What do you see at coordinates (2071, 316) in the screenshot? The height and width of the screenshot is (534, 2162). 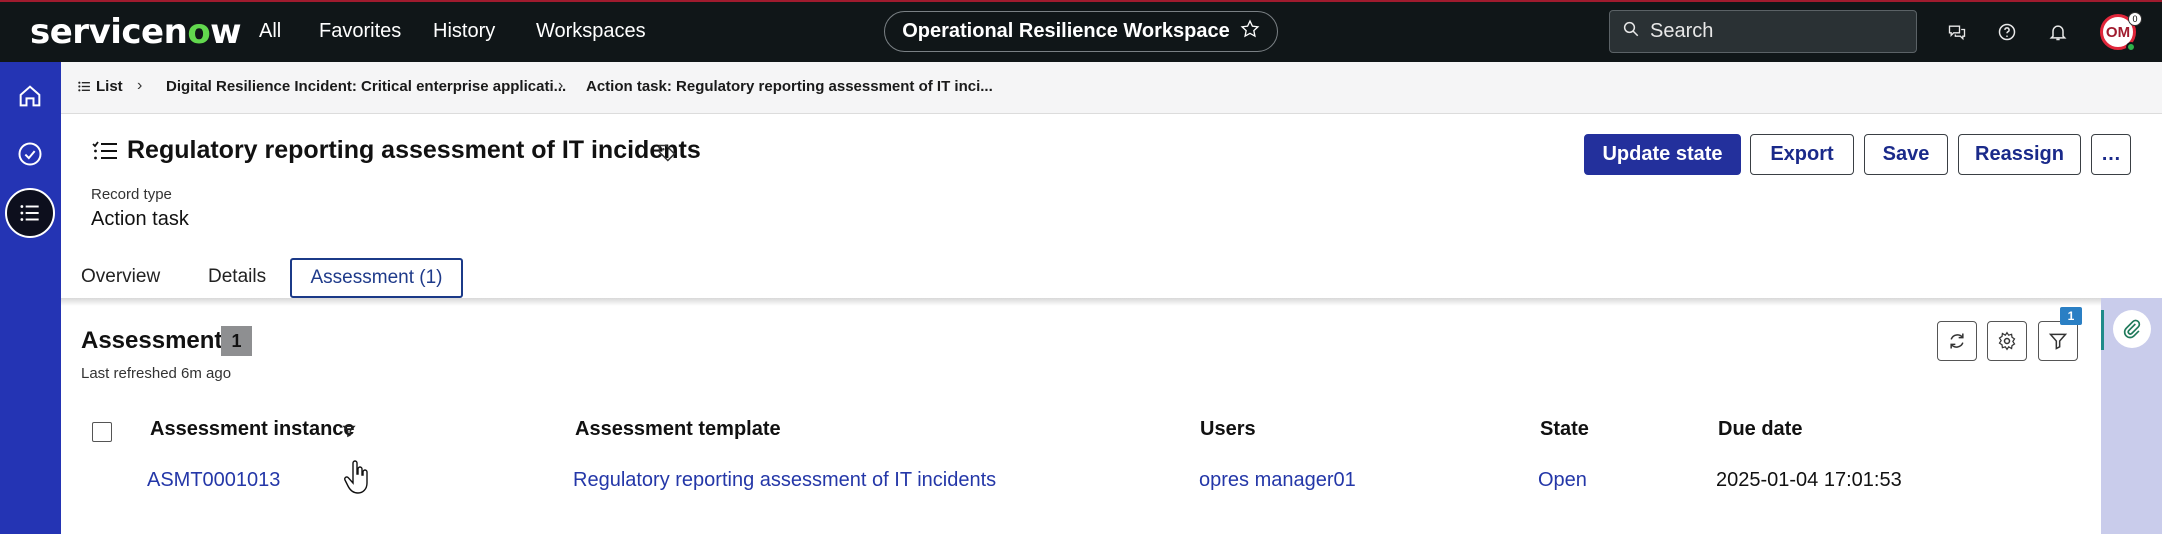 I see `filter-count-badge: 1` at bounding box center [2071, 316].